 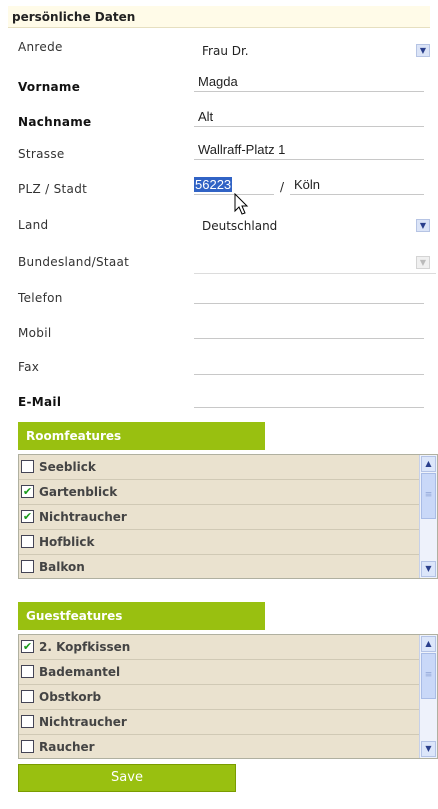 What do you see at coordinates (213, 184) in the screenshot?
I see `plz-selected-text: 56223` at bounding box center [213, 184].